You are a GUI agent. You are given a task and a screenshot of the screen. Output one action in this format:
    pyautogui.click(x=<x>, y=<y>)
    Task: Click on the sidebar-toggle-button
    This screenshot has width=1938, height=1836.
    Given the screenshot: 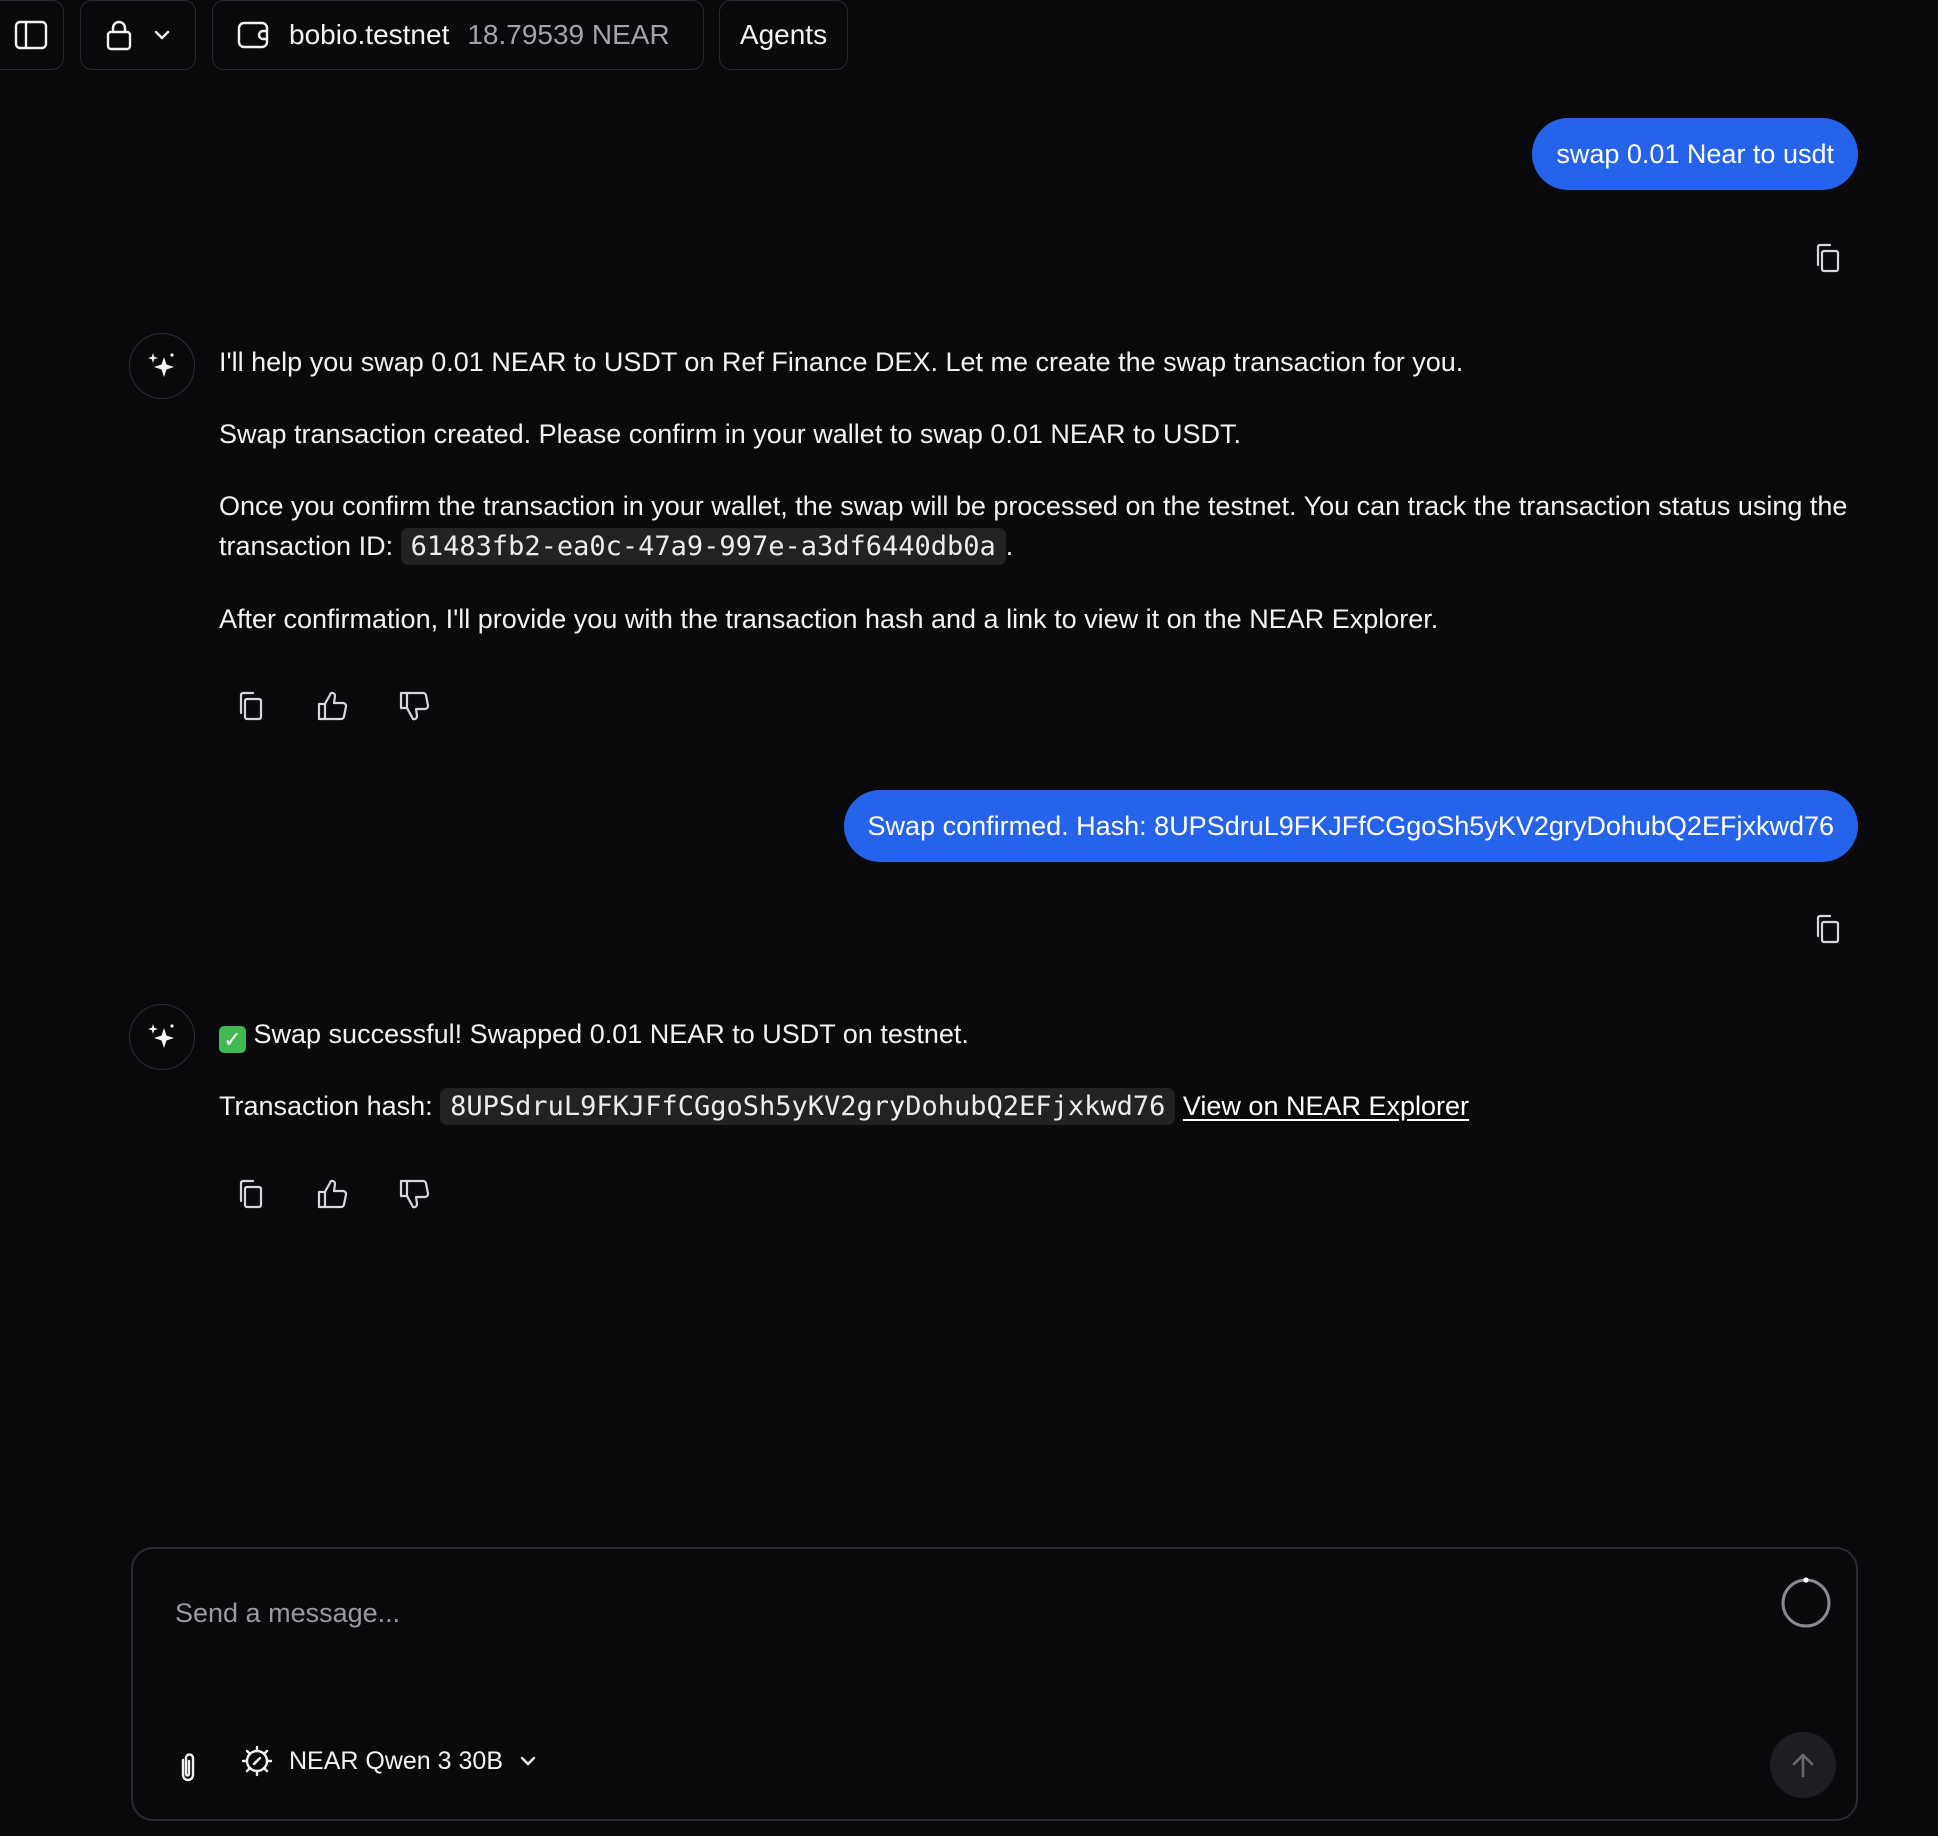 What is the action you would take?
    pyautogui.click(x=32, y=35)
    